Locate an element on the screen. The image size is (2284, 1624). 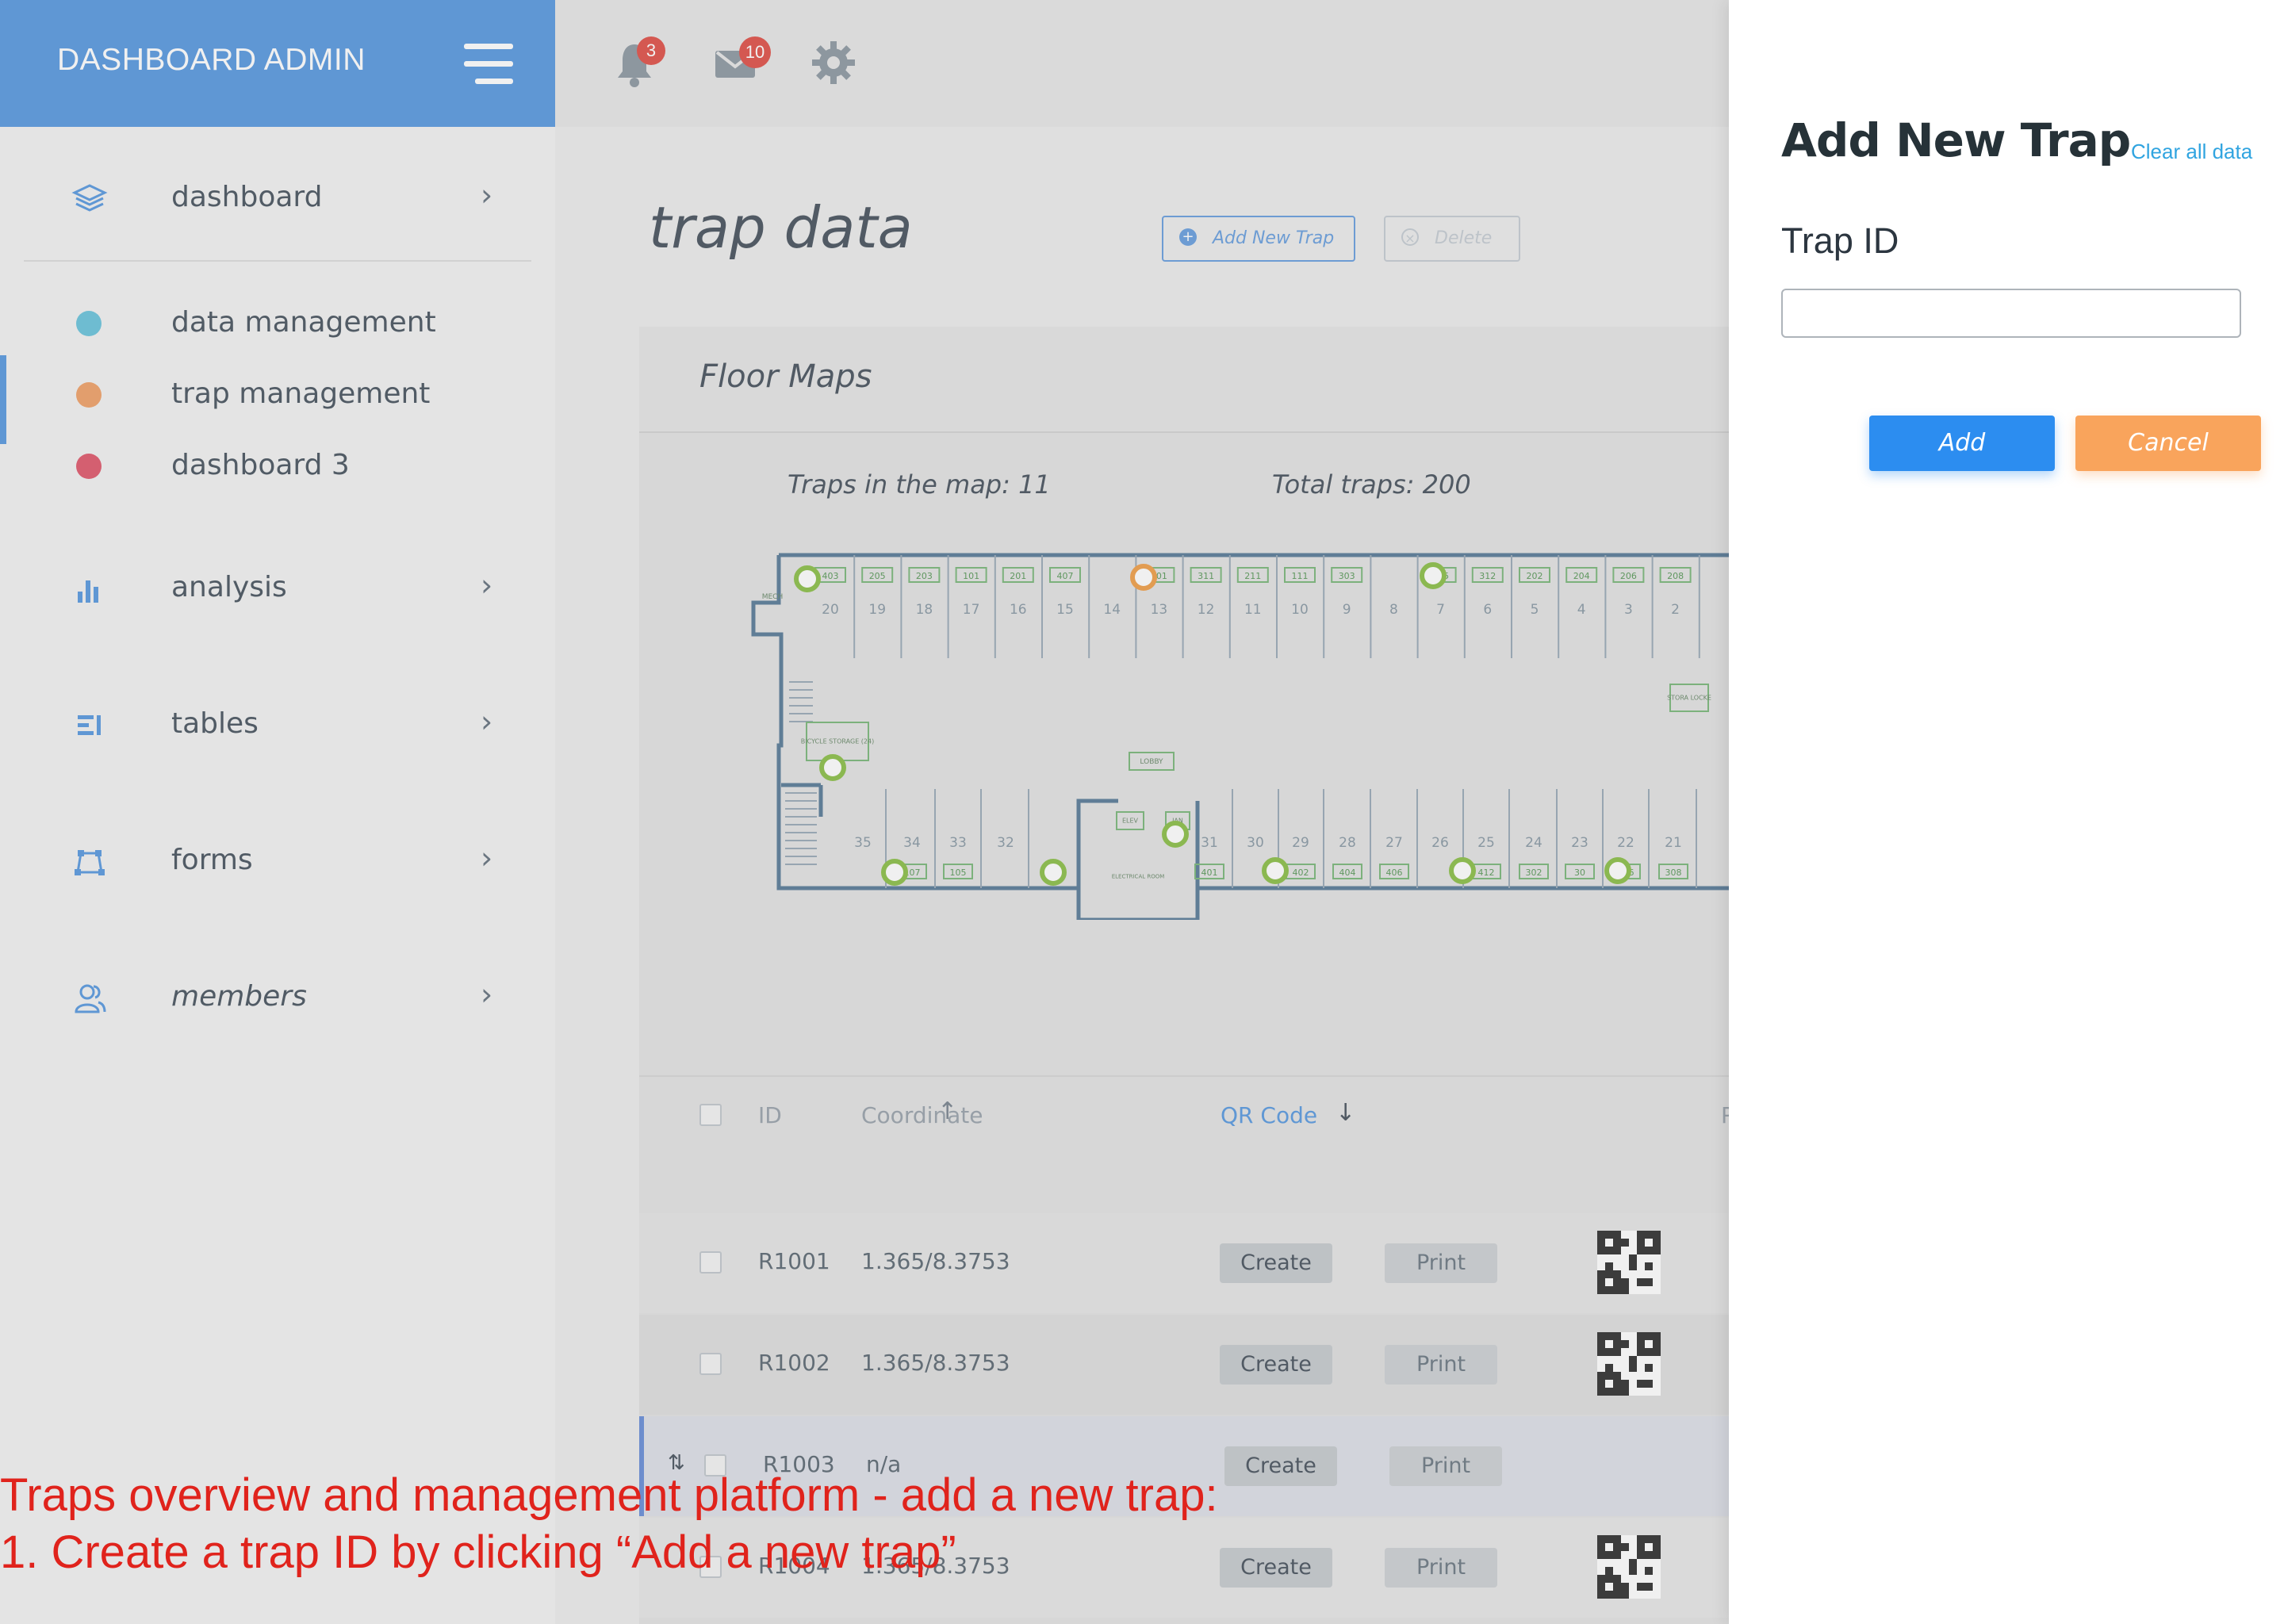
add-button: Add is located at coordinates (1962, 443).